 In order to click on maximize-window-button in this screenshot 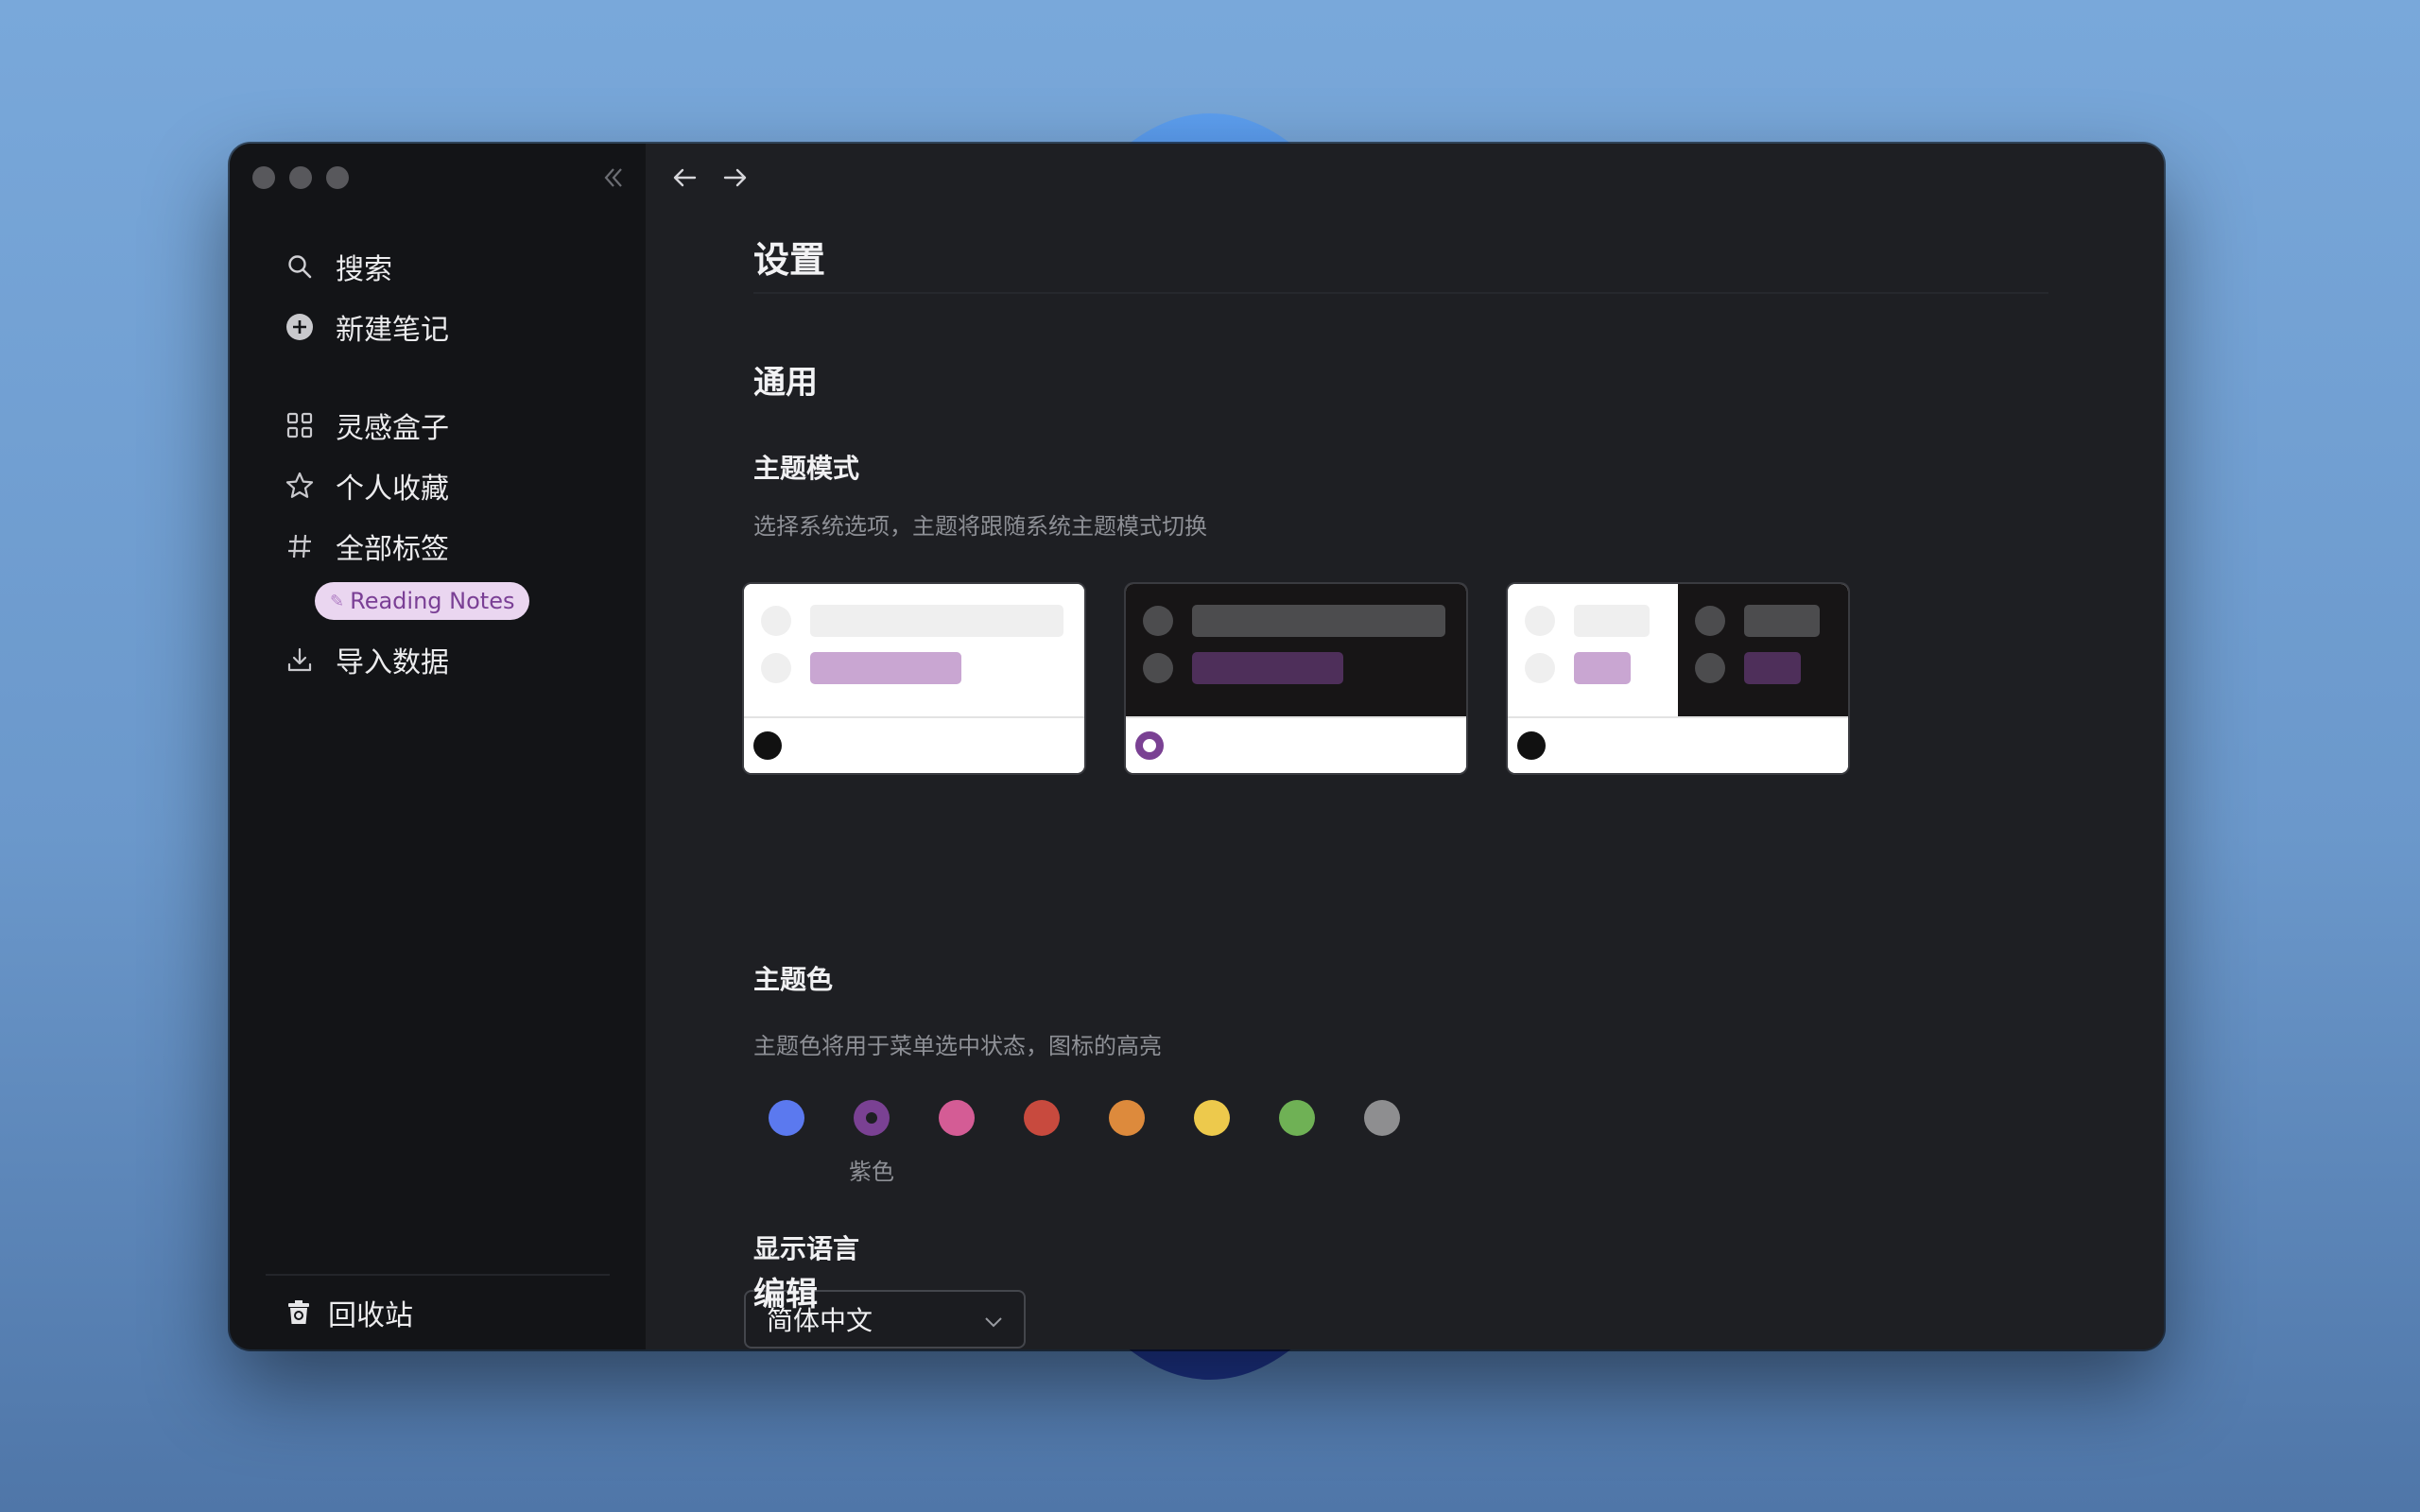, I will do `click(337, 177)`.